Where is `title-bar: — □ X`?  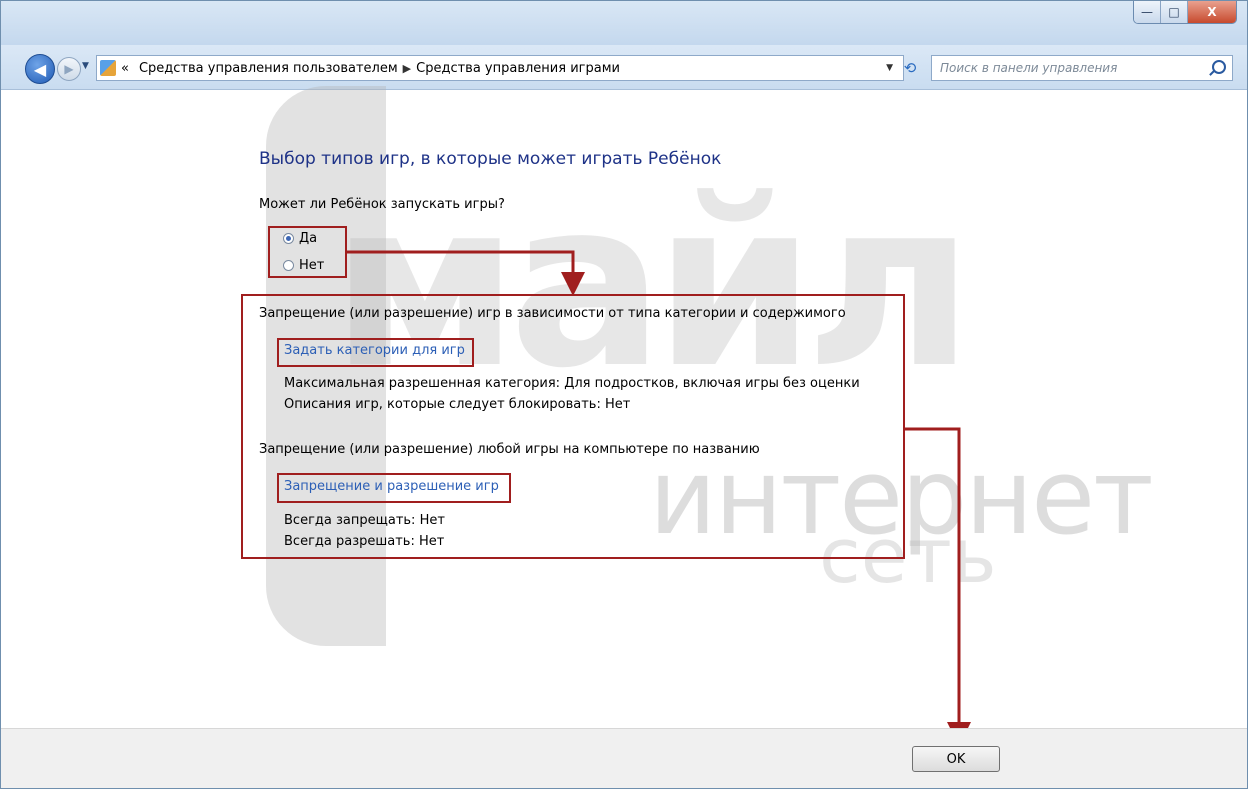 title-bar: — □ X is located at coordinates (624, 23).